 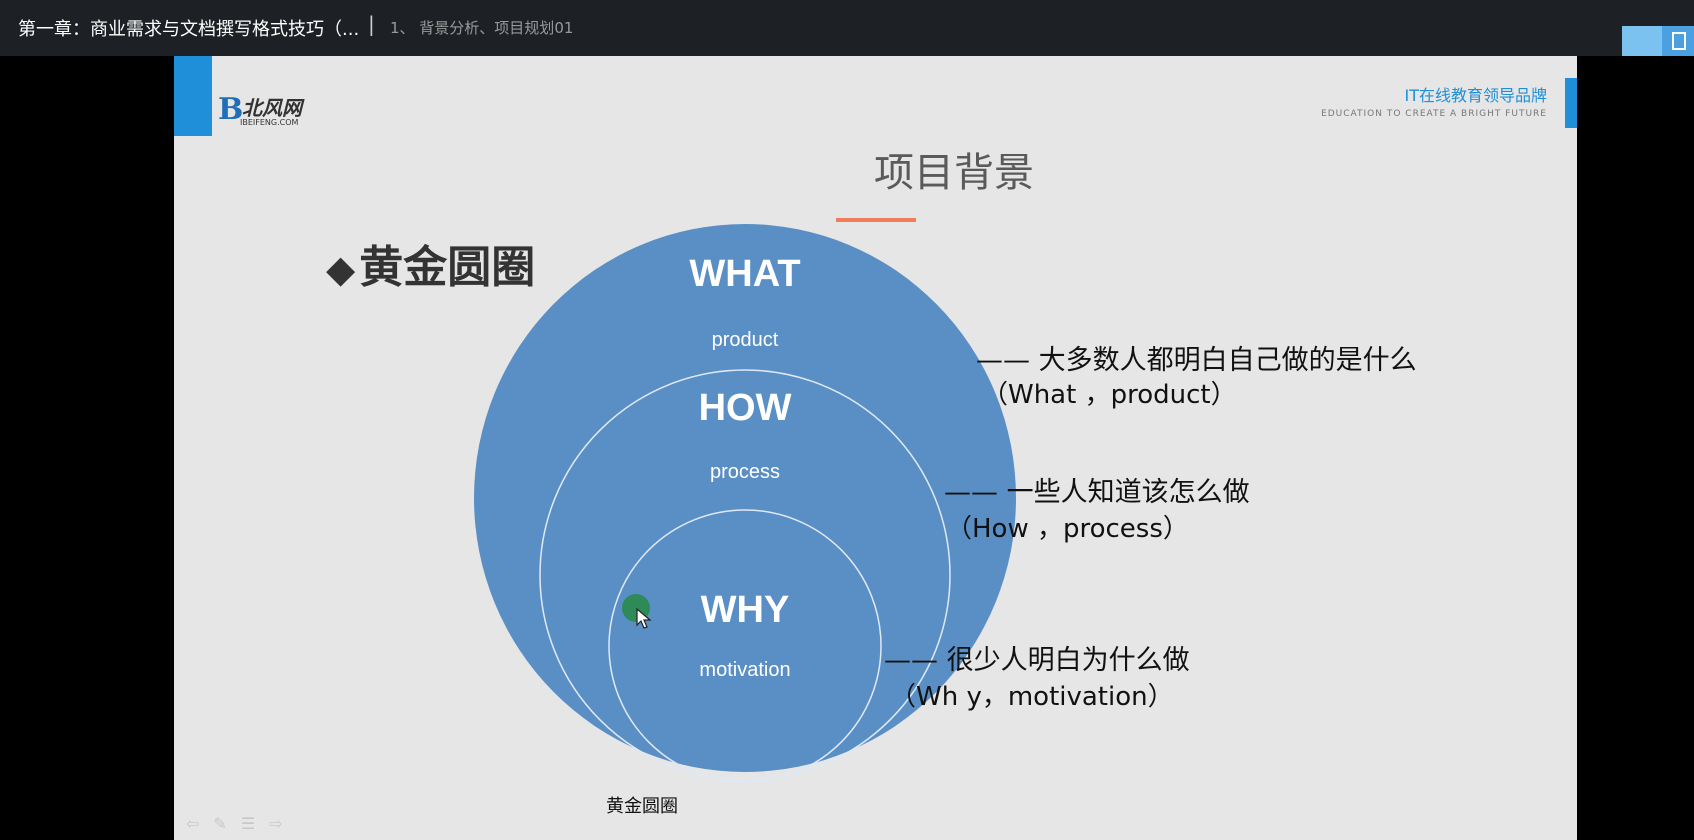 I want to click on fullscreen-icon, so click(x=1658, y=41).